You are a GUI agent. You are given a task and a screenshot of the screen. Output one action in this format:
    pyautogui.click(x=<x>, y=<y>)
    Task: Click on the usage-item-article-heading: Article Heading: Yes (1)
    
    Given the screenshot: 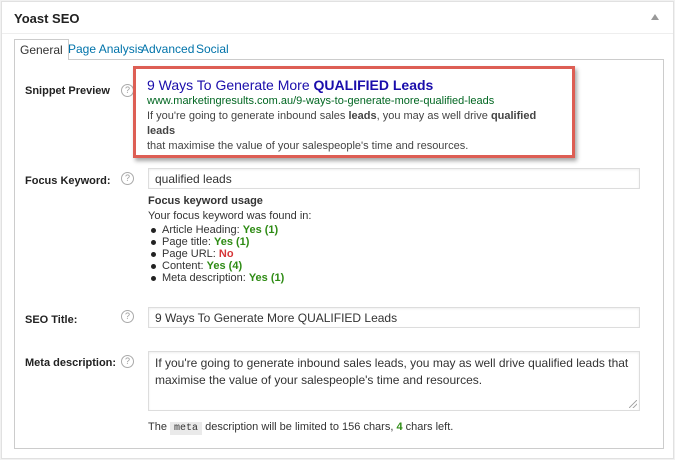 What is the action you would take?
    pyautogui.click(x=229, y=230)
    